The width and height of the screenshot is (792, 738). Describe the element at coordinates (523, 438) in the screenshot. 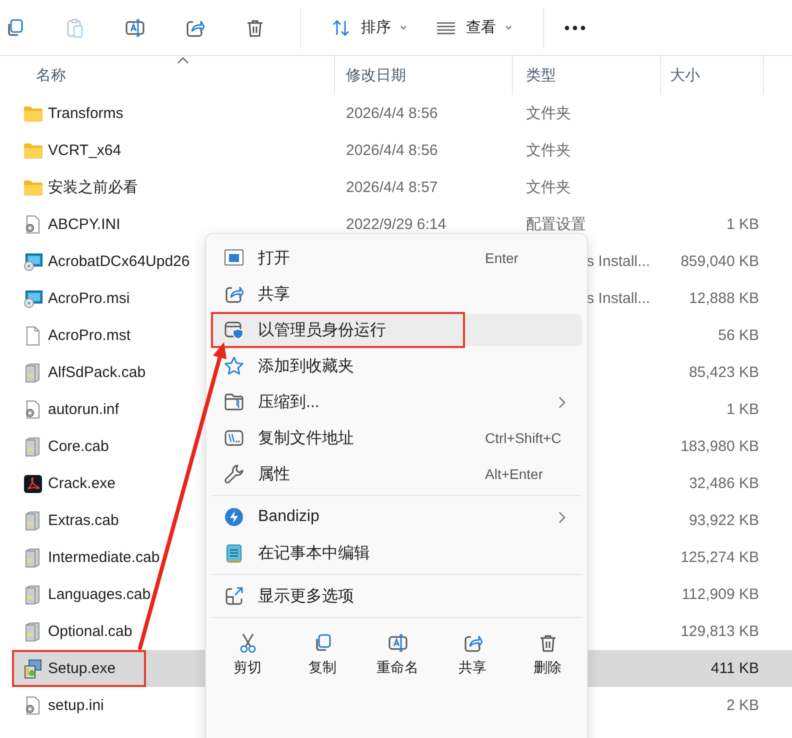

I see `shortcut-label: Ctrl+Shift+C` at that location.